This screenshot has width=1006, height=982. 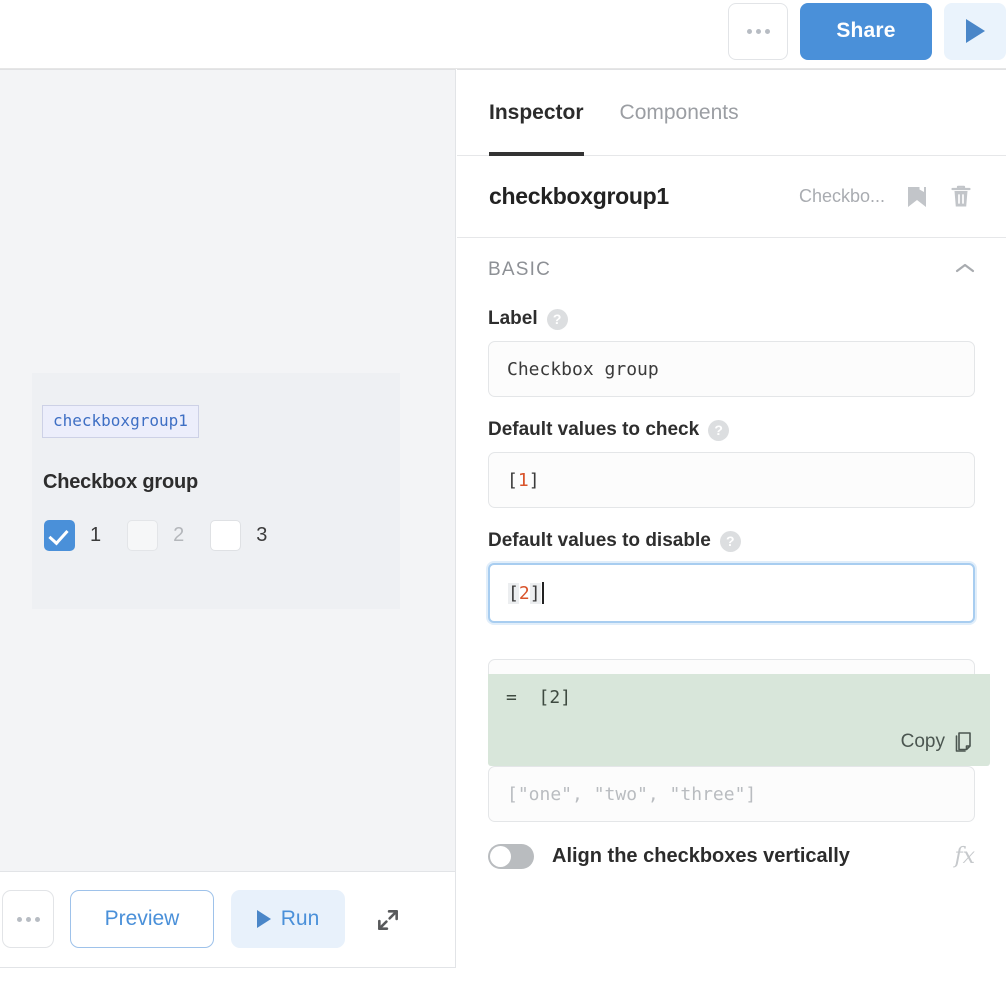 What do you see at coordinates (523, 480) in the screenshot?
I see `default-check-number: 1` at bounding box center [523, 480].